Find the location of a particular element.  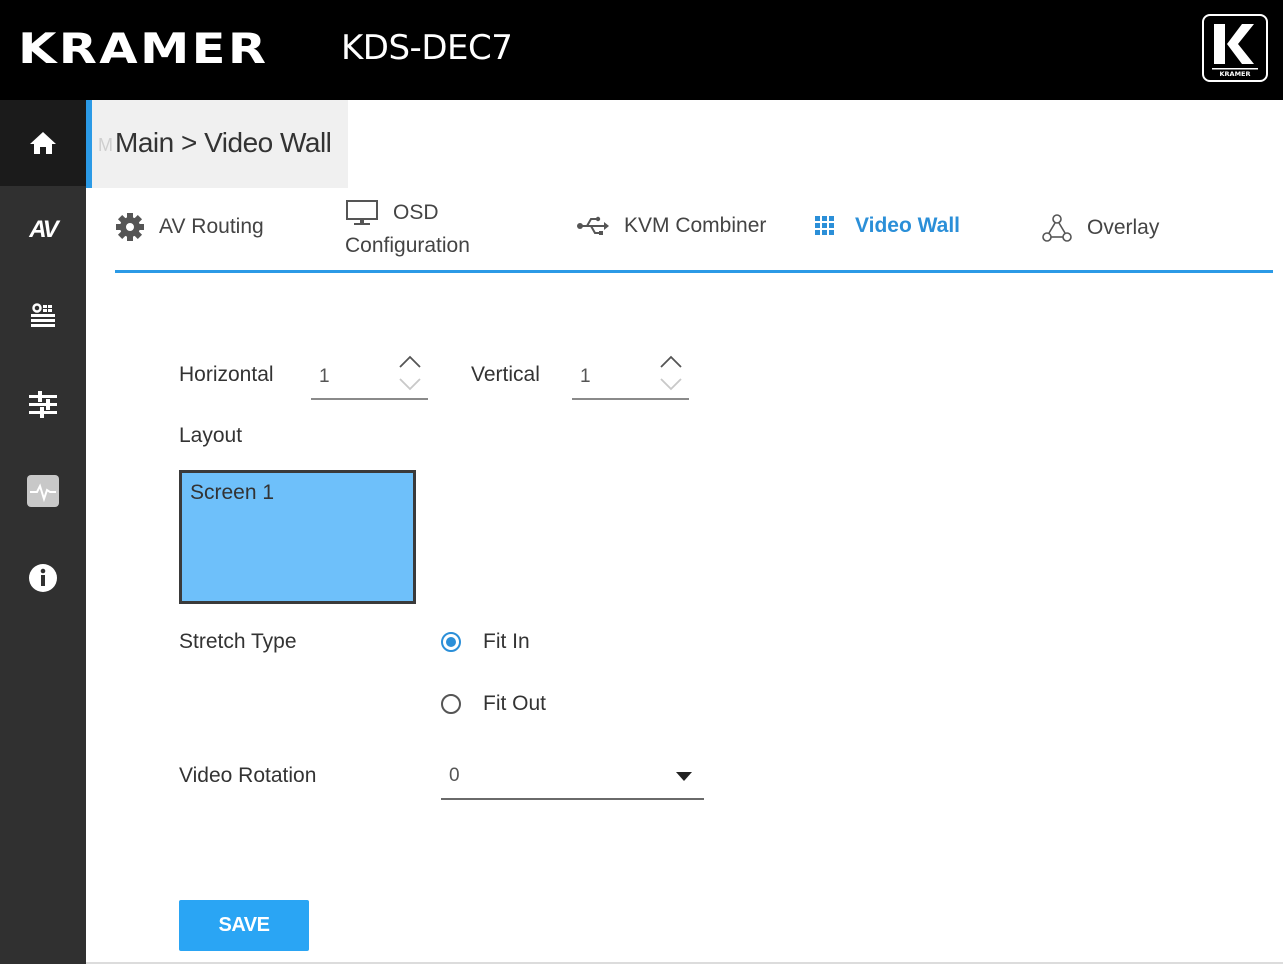

gear-icon is located at coordinates (130, 227).